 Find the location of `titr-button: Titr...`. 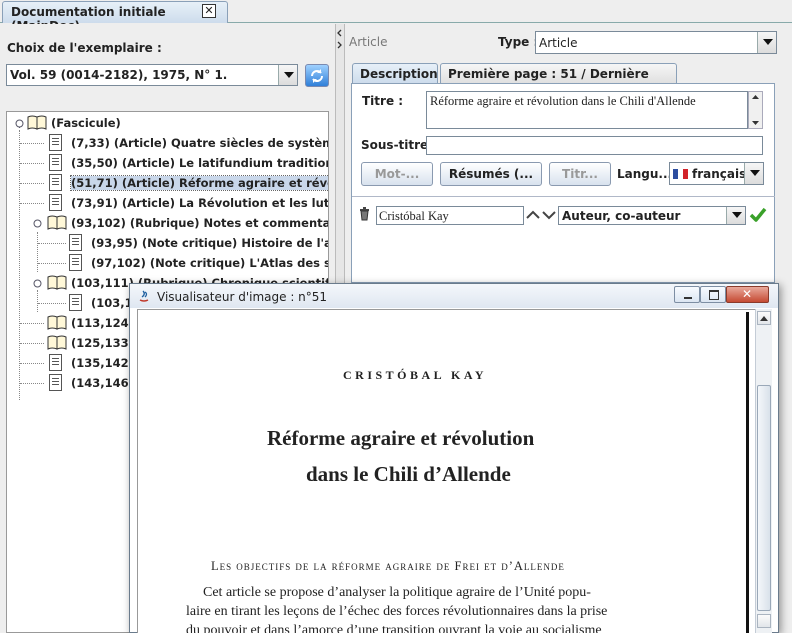

titr-button: Titr... is located at coordinates (580, 174).